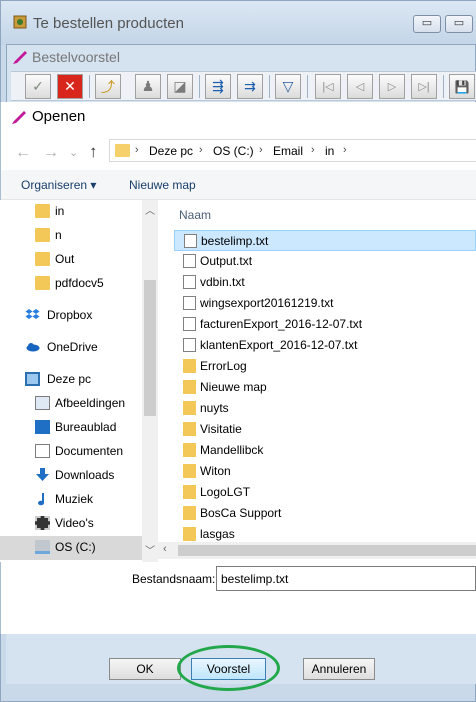  Describe the element at coordinates (32, 314) in the screenshot. I see `dropbox-icon` at that location.